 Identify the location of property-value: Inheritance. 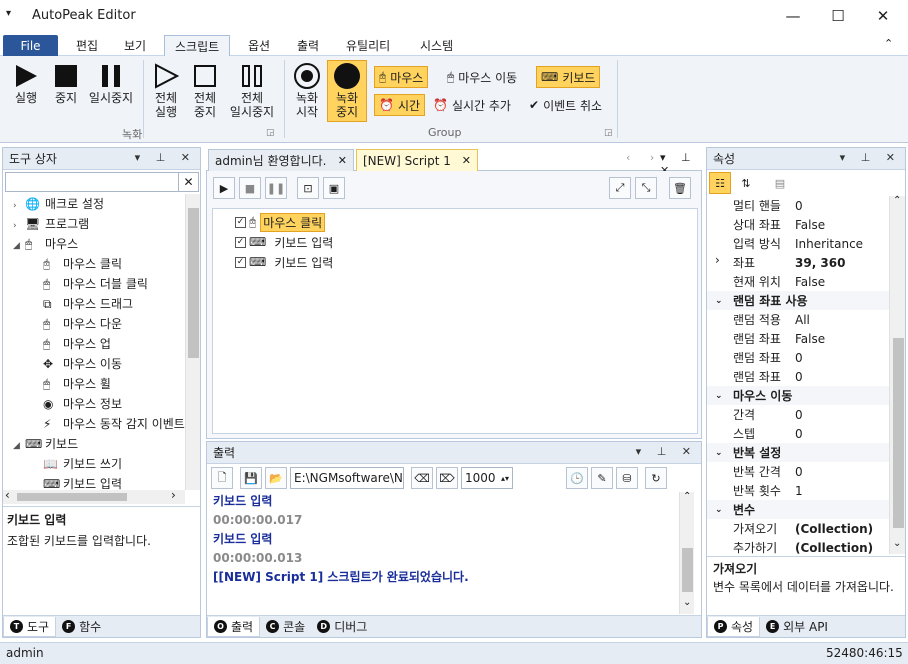
(827, 244).